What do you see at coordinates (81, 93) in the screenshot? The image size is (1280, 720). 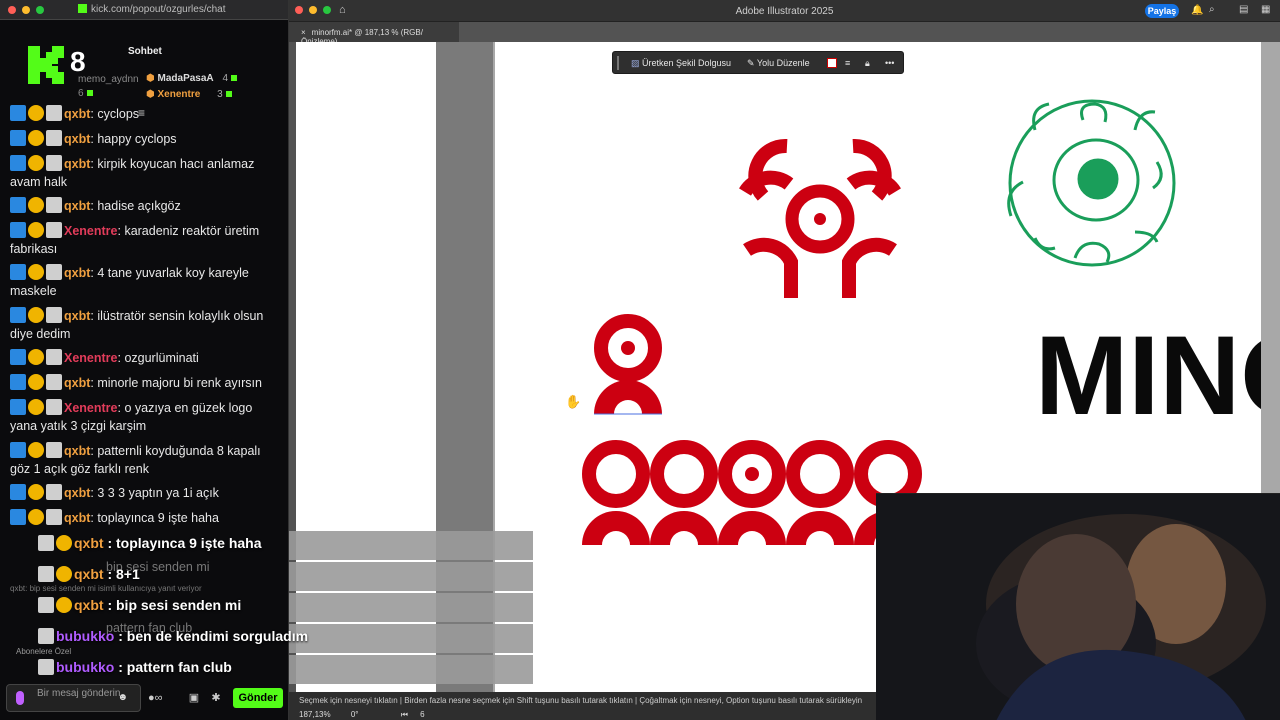 I see `top-chatter-count: 6` at bounding box center [81, 93].